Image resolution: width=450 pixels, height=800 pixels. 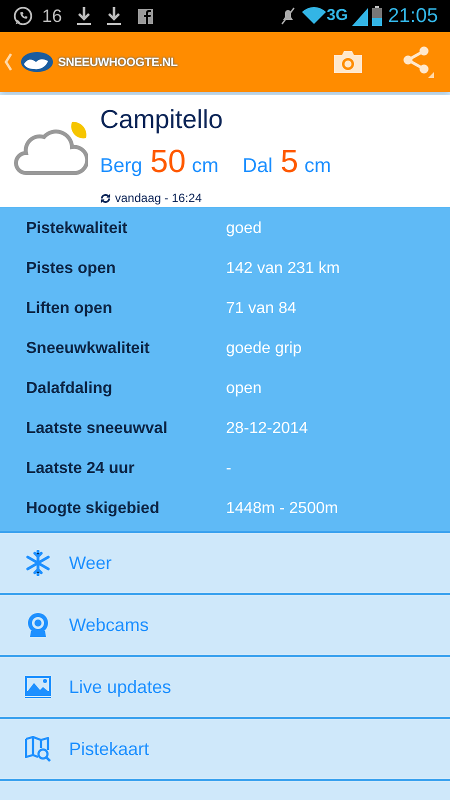 I want to click on camera-icon, so click(x=348, y=62).